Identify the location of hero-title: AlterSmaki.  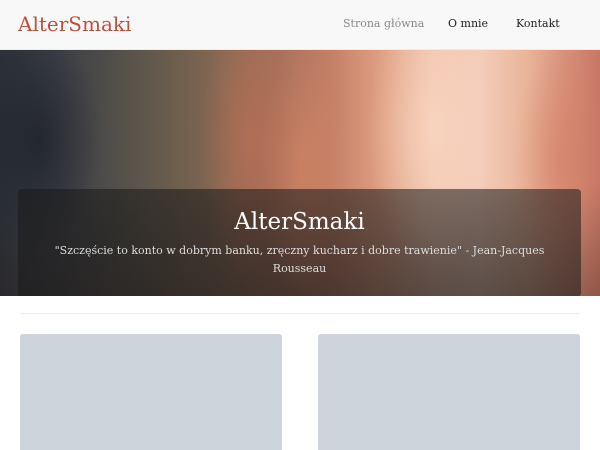
(299, 222).